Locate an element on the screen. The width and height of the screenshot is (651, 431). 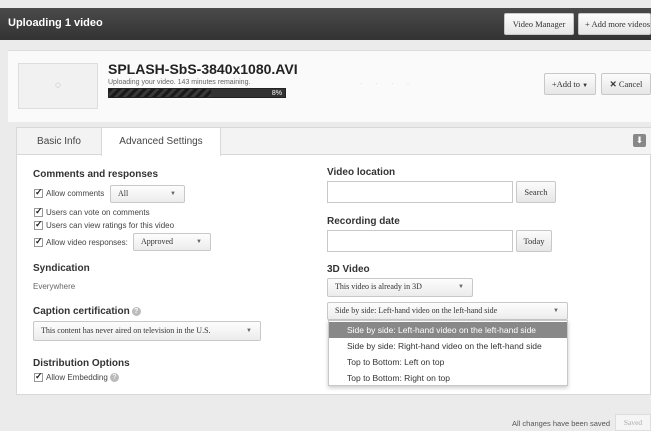
caption-heading: Caption certification? is located at coordinates (87, 311).